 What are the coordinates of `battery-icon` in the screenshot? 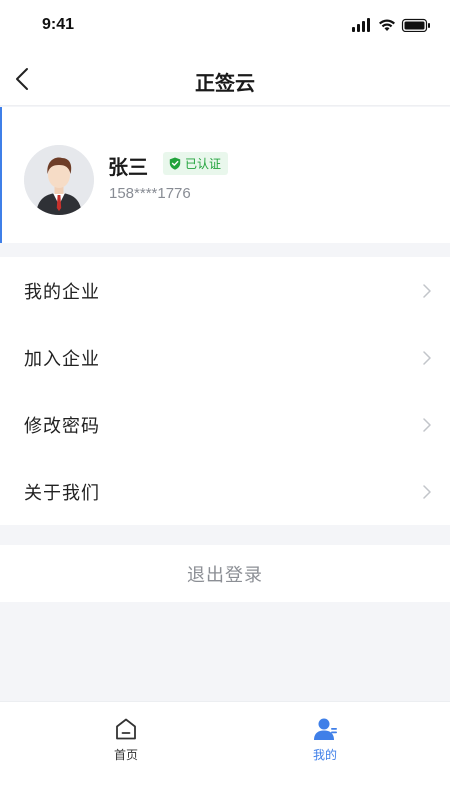 It's located at (415, 25).